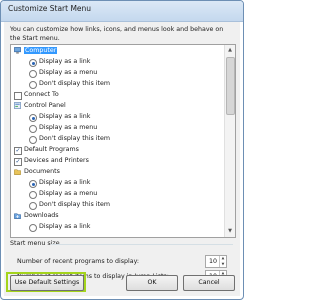 The height and width of the screenshot is (300, 320). What do you see at coordinates (222, 261) in the screenshot?
I see `spinner-arrows-icon: ▲▼` at bounding box center [222, 261].